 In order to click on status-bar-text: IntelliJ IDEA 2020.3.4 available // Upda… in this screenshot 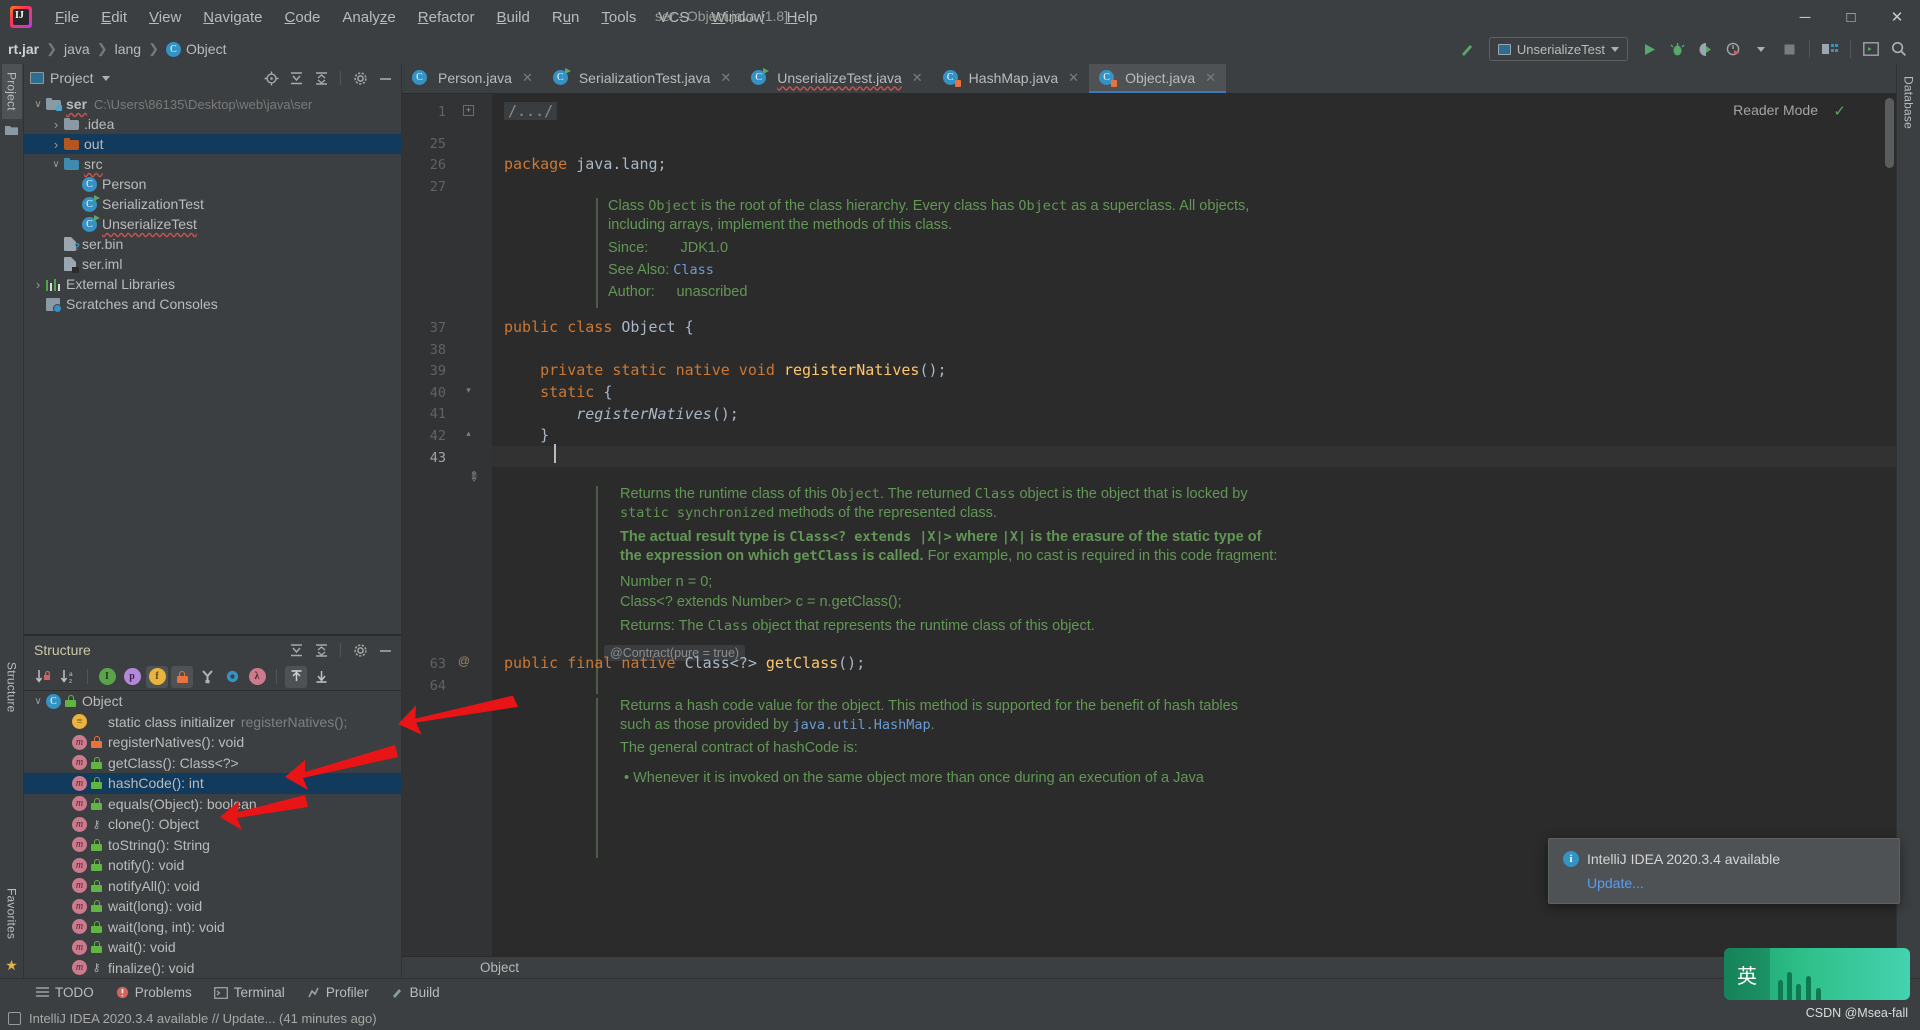, I will do `click(203, 1018)`.